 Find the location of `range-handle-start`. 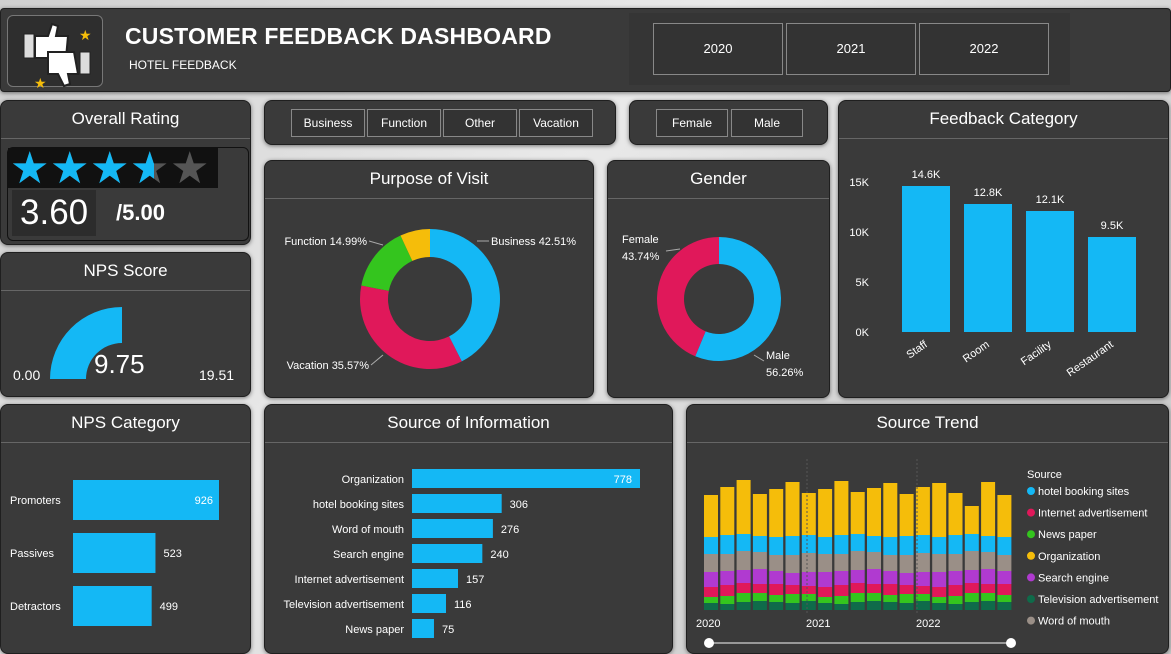

range-handle-start is located at coordinates (709, 643).